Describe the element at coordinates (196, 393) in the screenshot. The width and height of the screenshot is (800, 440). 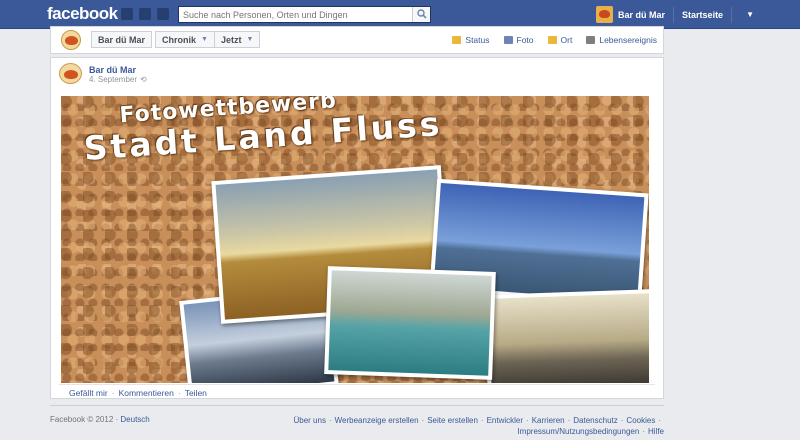
I see `share-link: Teilen` at that location.